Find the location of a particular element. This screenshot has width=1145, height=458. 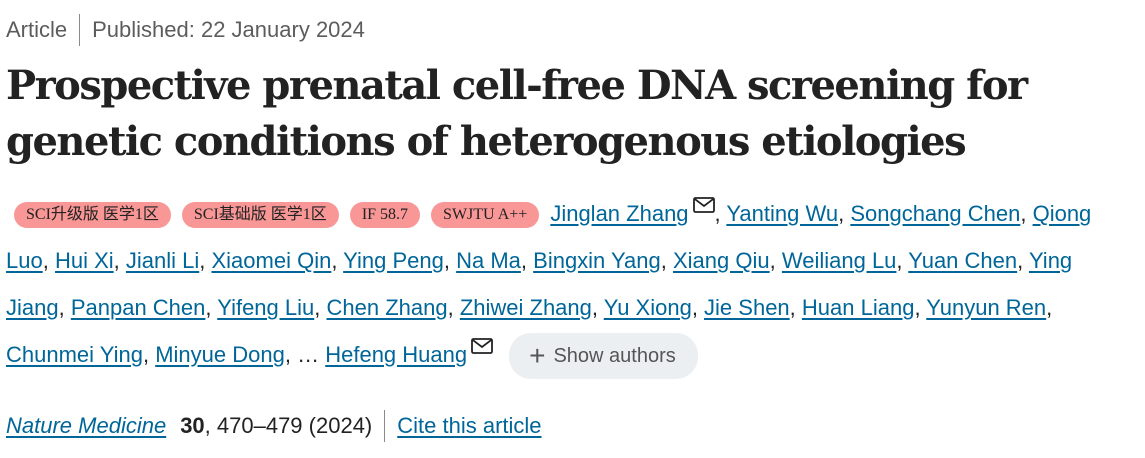

swjtu-badge: SWJTU A++ is located at coordinates (485, 215).